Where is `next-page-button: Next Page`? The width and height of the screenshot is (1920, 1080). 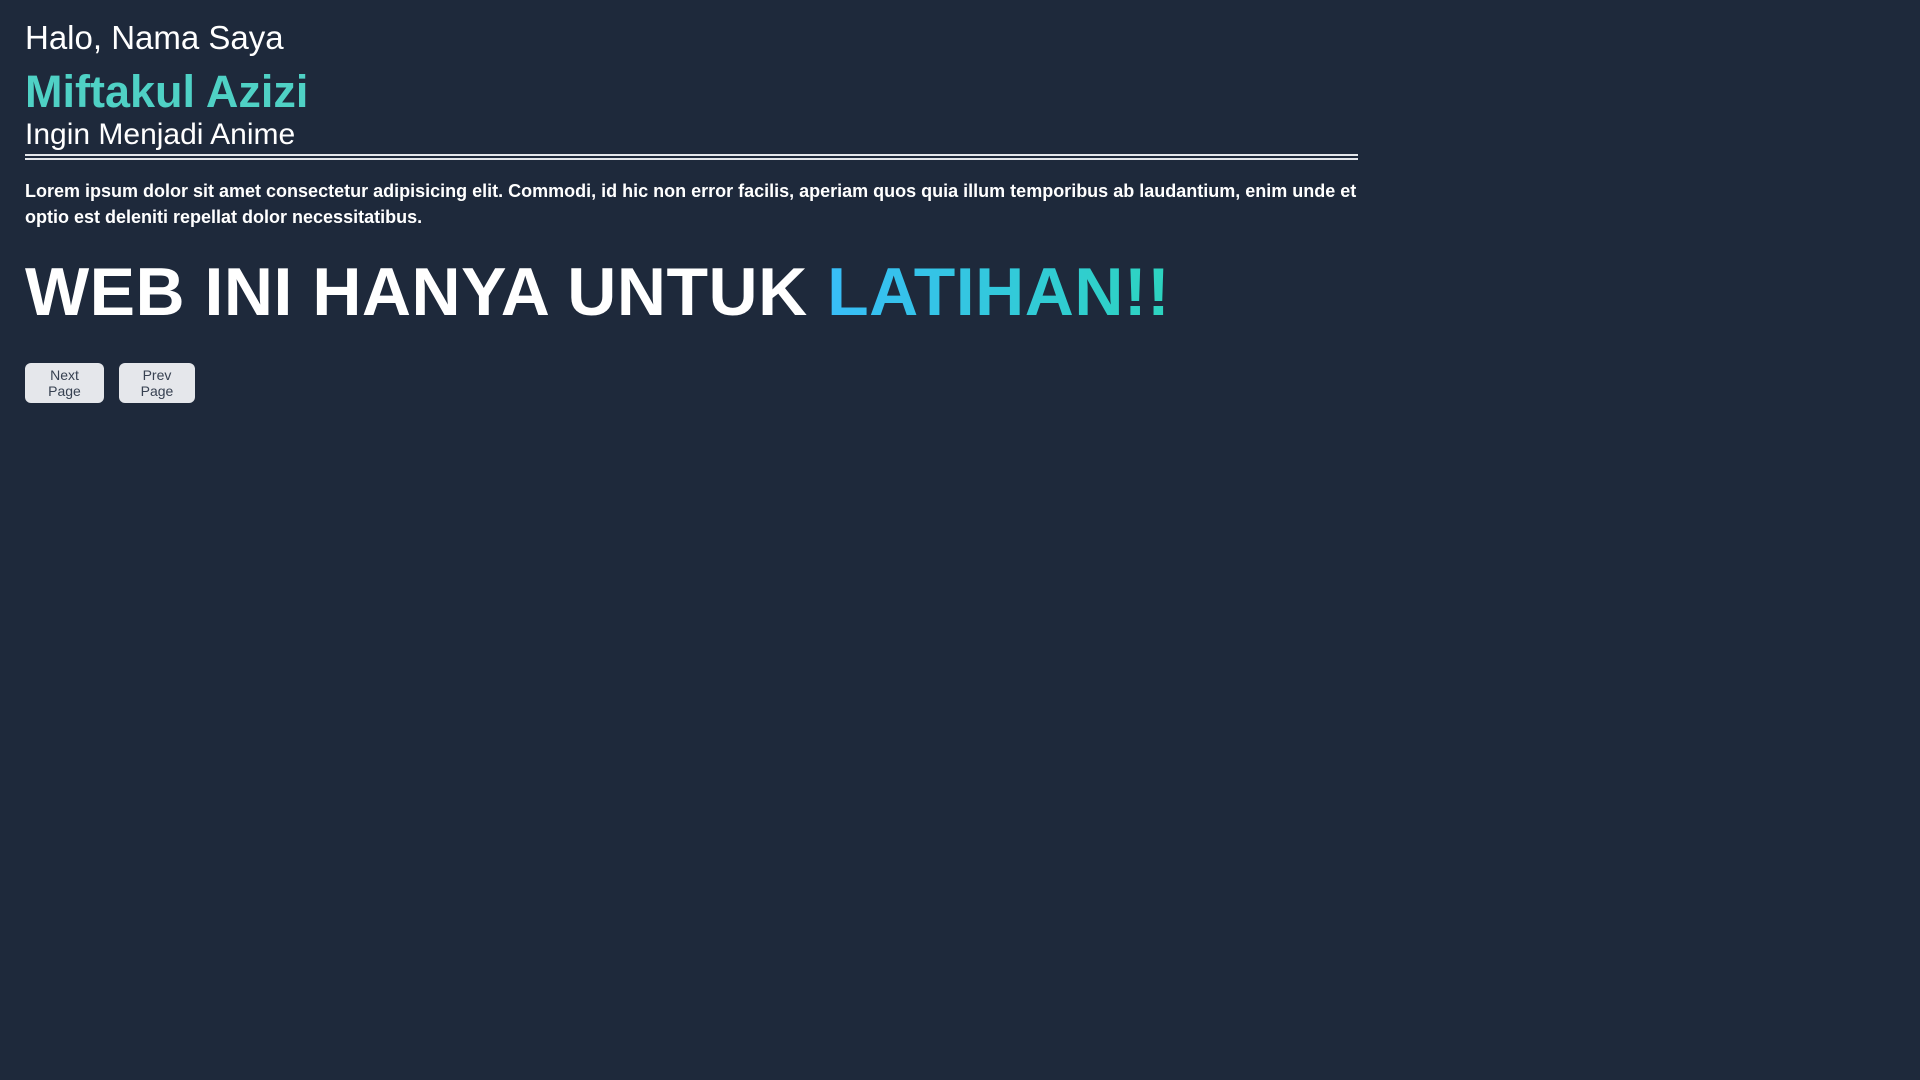
next-page-button: Next Page is located at coordinates (64, 383).